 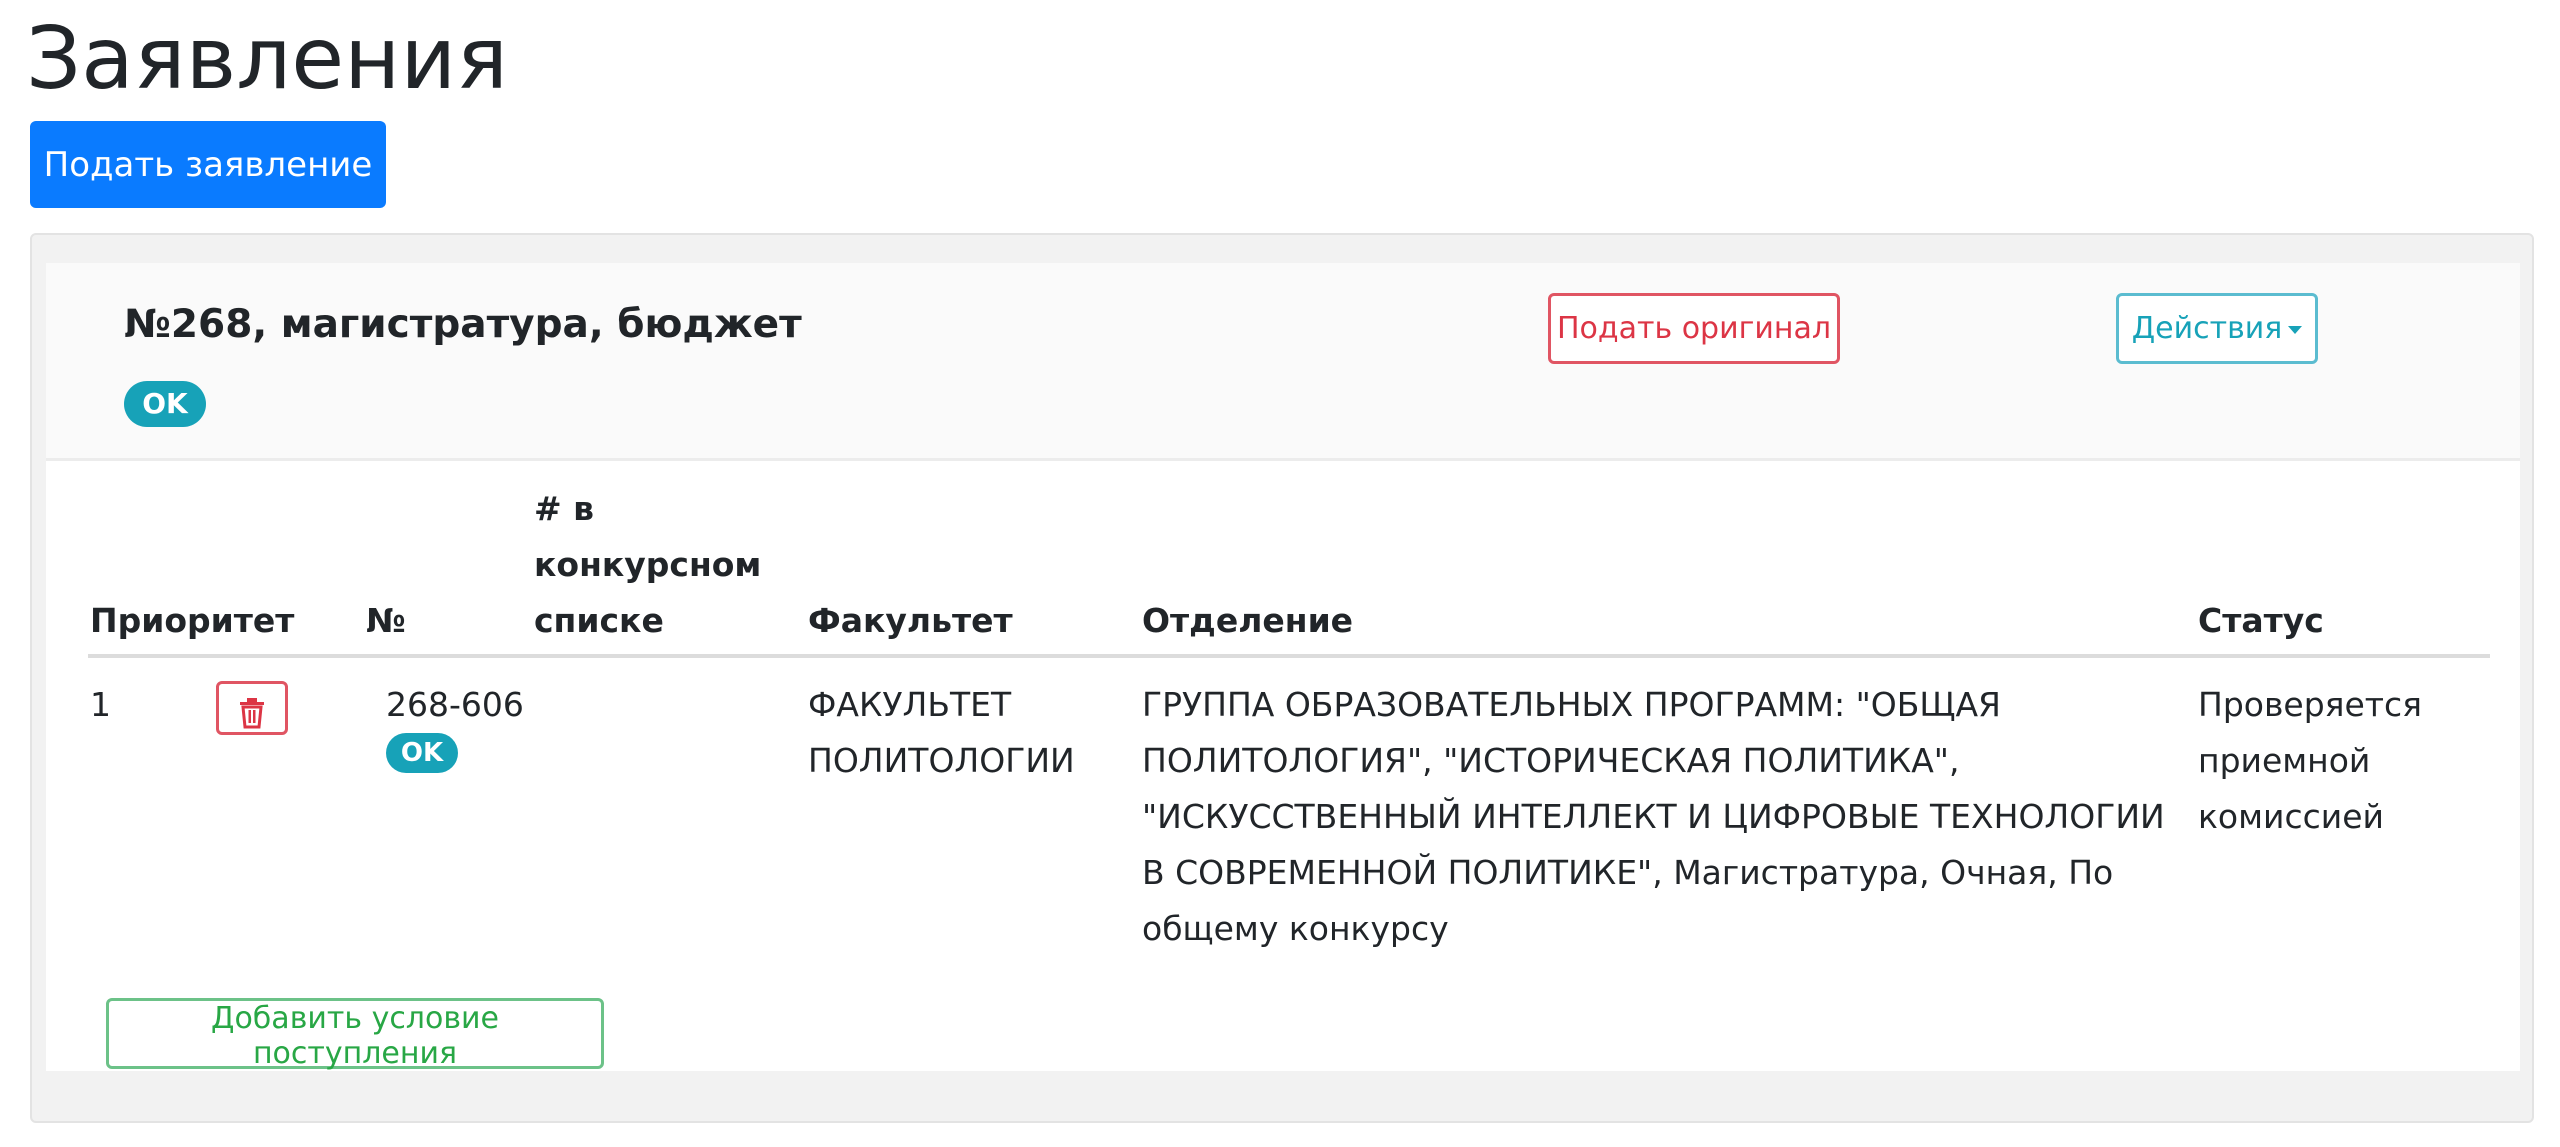 What do you see at coordinates (941, 760) in the screenshot?
I see `row-faculty-line2: ПОЛИТОЛОГИИ` at bounding box center [941, 760].